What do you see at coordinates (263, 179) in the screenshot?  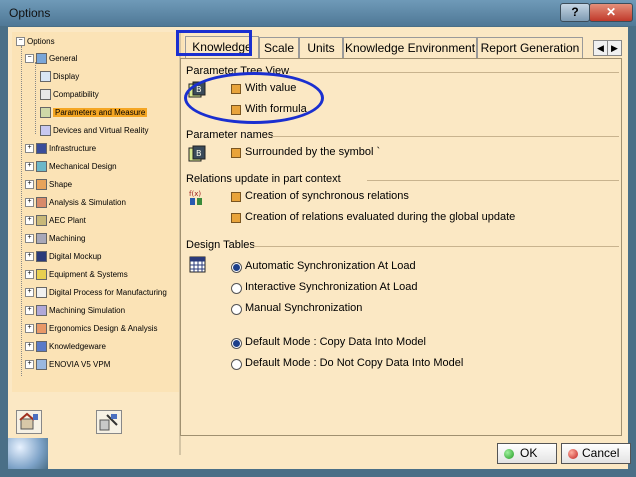 I see `section-title-relations-update: Relations update in part context` at bounding box center [263, 179].